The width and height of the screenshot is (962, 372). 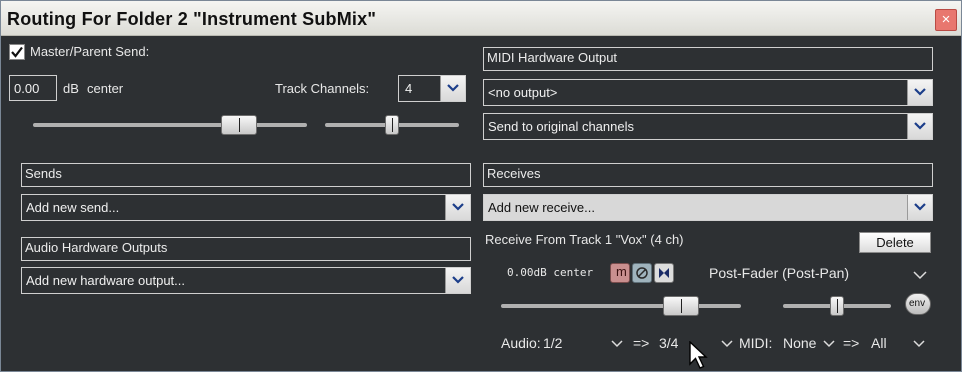 I want to click on receive-volume-slider-track, so click(x=621, y=306).